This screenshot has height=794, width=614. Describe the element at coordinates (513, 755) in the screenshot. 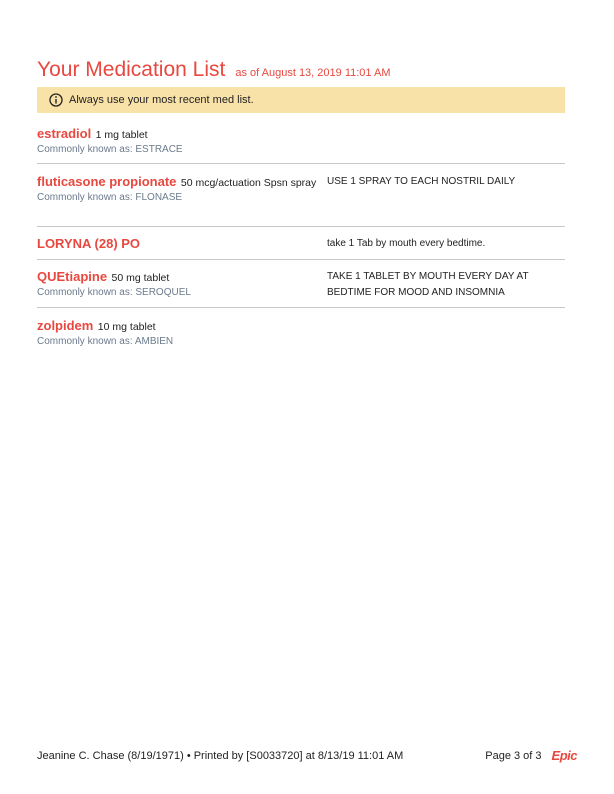

I see `page-number: Page 3 of 3` at that location.